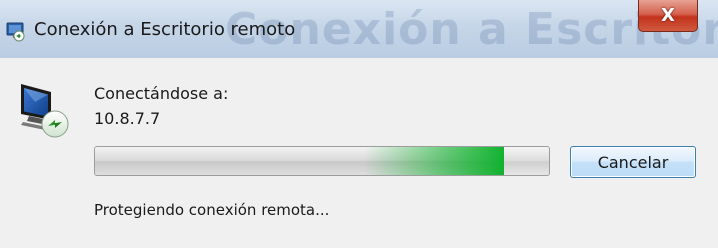  What do you see at coordinates (434, 161) in the screenshot?
I see `progress-bar-glow` at bounding box center [434, 161].